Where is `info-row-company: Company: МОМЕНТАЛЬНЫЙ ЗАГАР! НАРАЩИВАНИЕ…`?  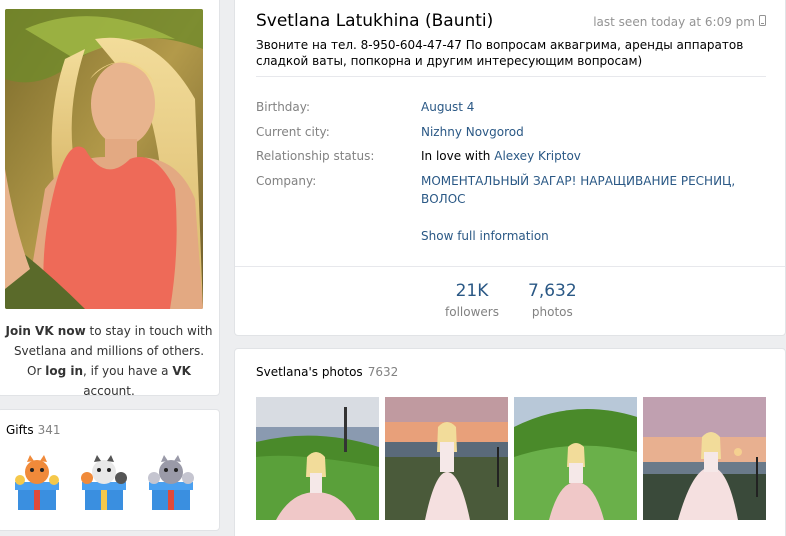
info-row-company: Company: МОМЕНТАЛЬНЫЙ ЗАГАР! НАРАЩИВАНИЕ… is located at coordinates (503, 190).